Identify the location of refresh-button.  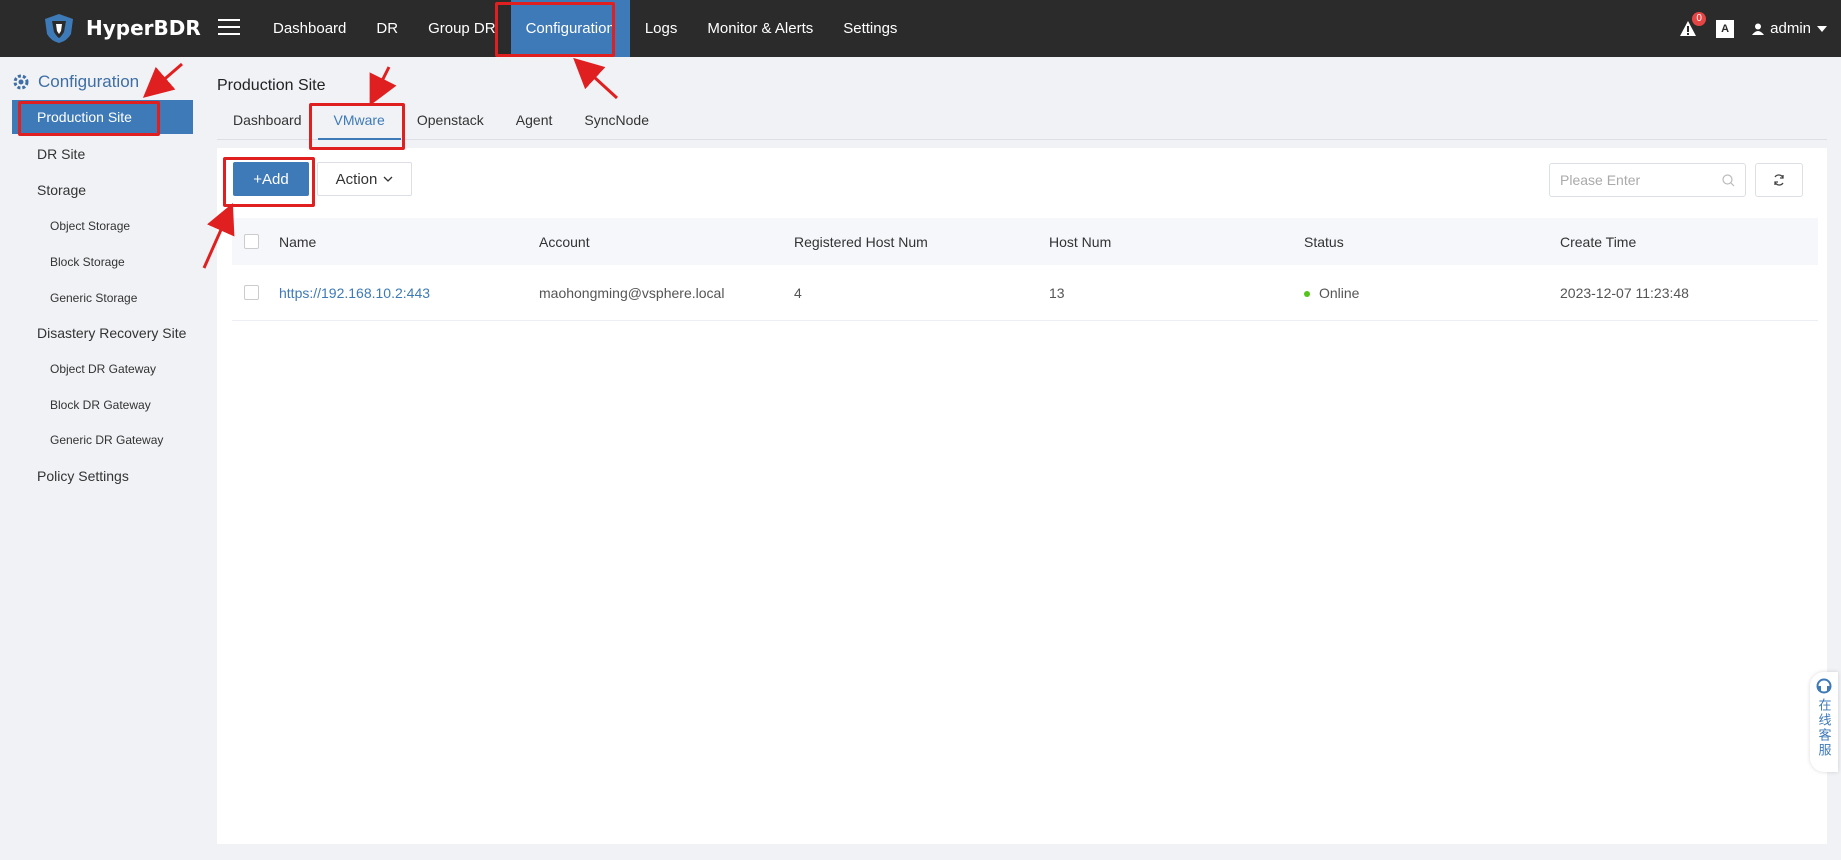
(1779, 180).